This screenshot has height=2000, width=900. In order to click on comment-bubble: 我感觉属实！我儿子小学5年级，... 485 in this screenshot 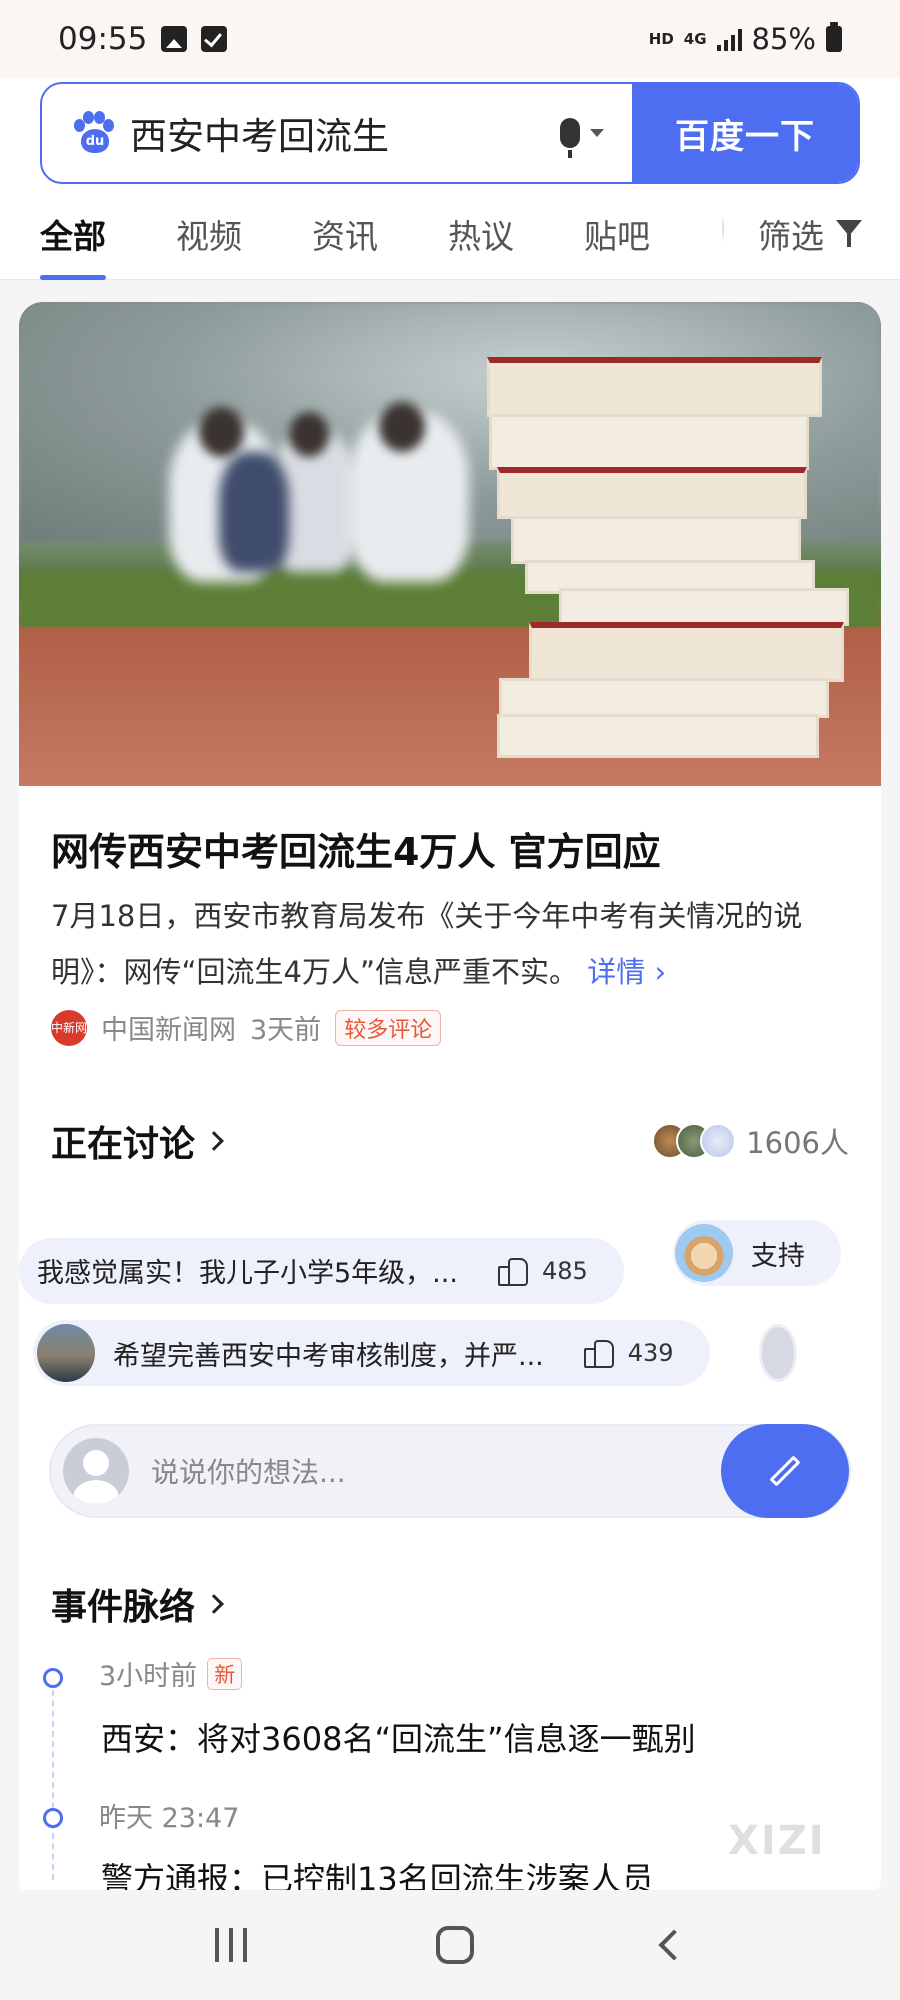, I will do `click(321, 1270)`.